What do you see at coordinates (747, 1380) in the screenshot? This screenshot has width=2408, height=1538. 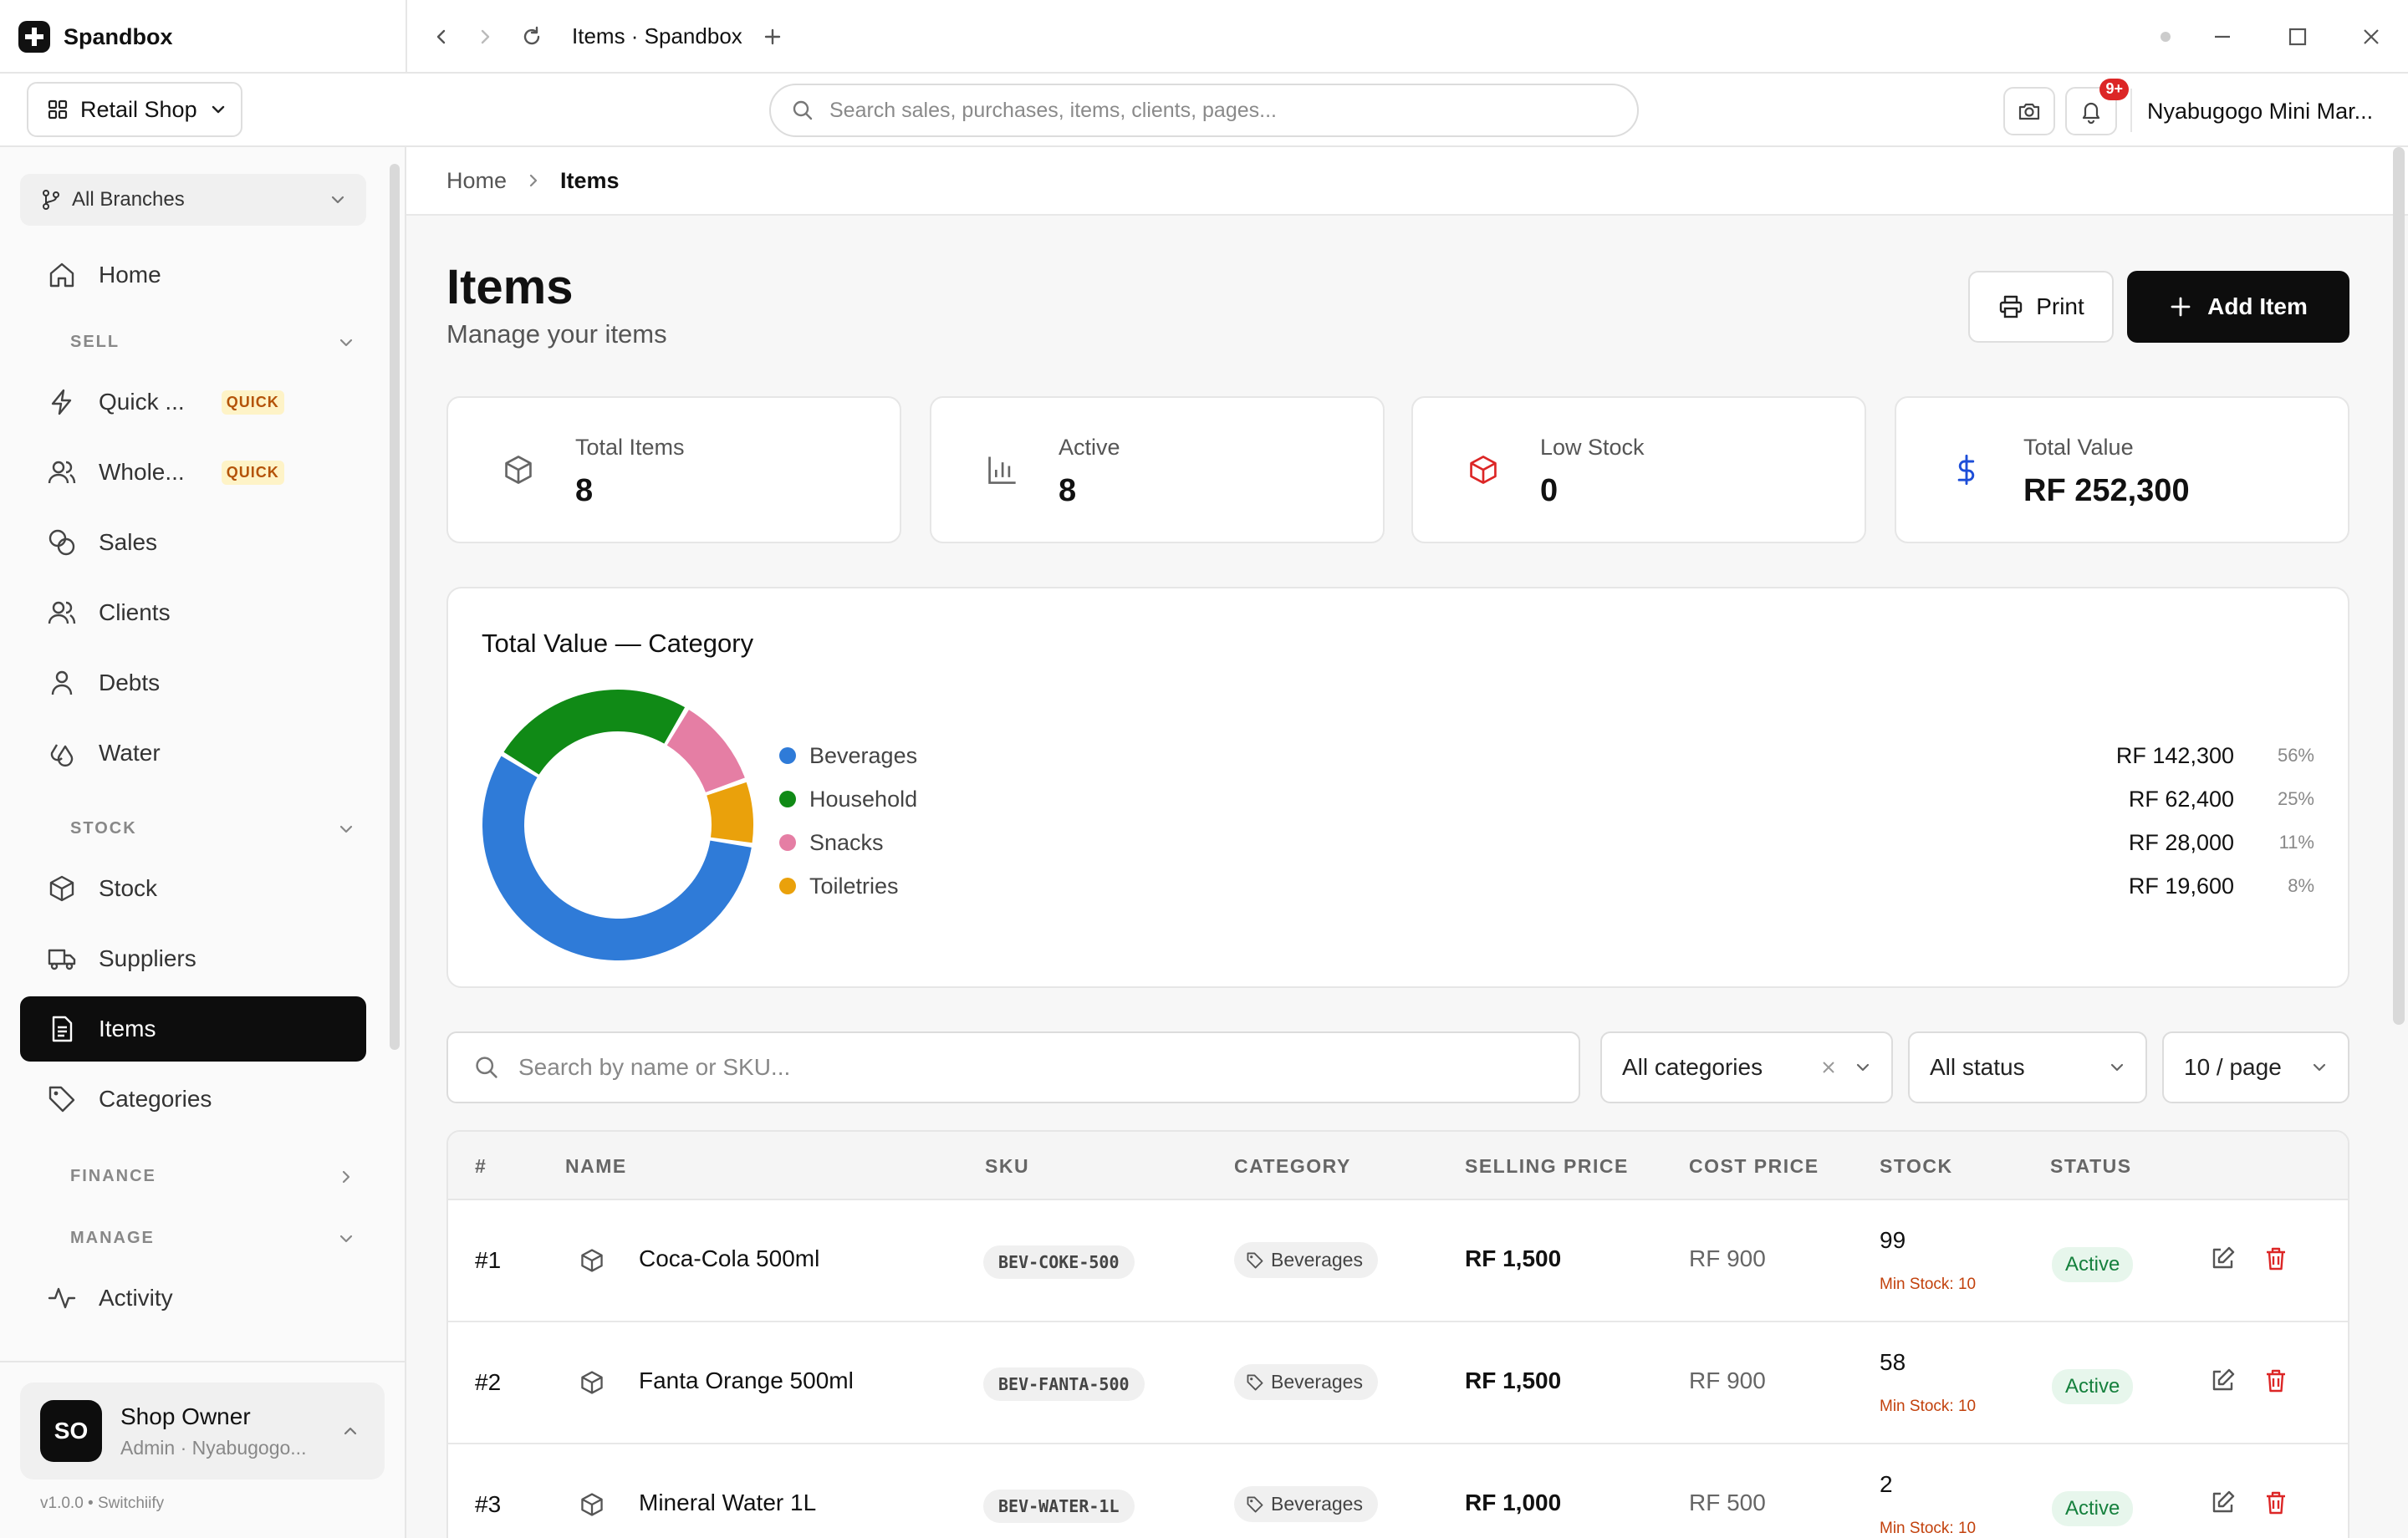 I see `item-name: Fanta Orange 500ml` at bounding box center [747, 1380].